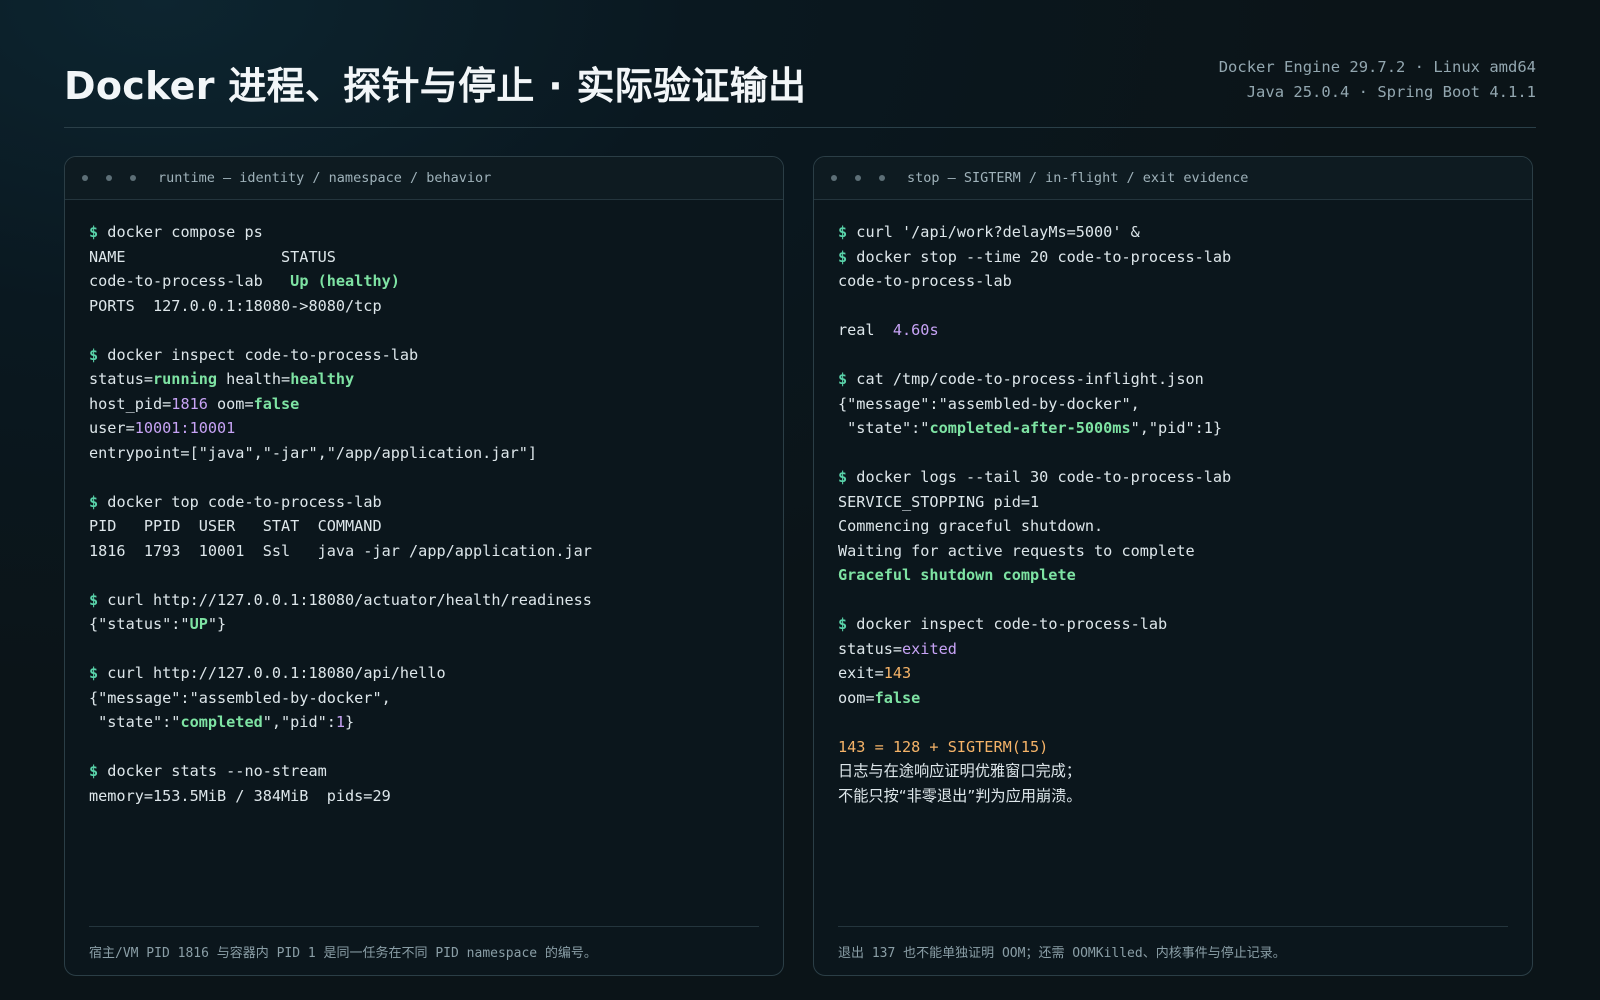 This screenshot has width=1600, height=1000. Describe the element at coordinates (1175, 649) in the screenshot. I see `terminal-line: status=exited` at that location.